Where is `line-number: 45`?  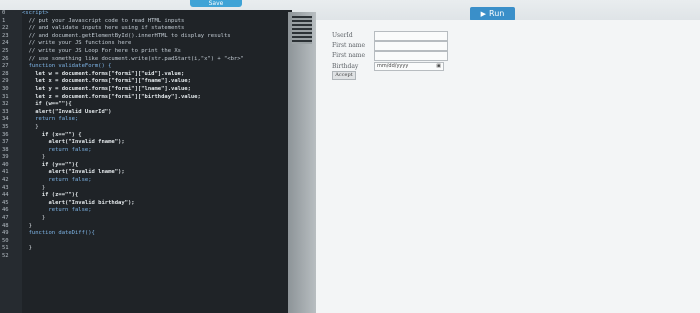
line-number: 45 is located at coordinates (5, 202).